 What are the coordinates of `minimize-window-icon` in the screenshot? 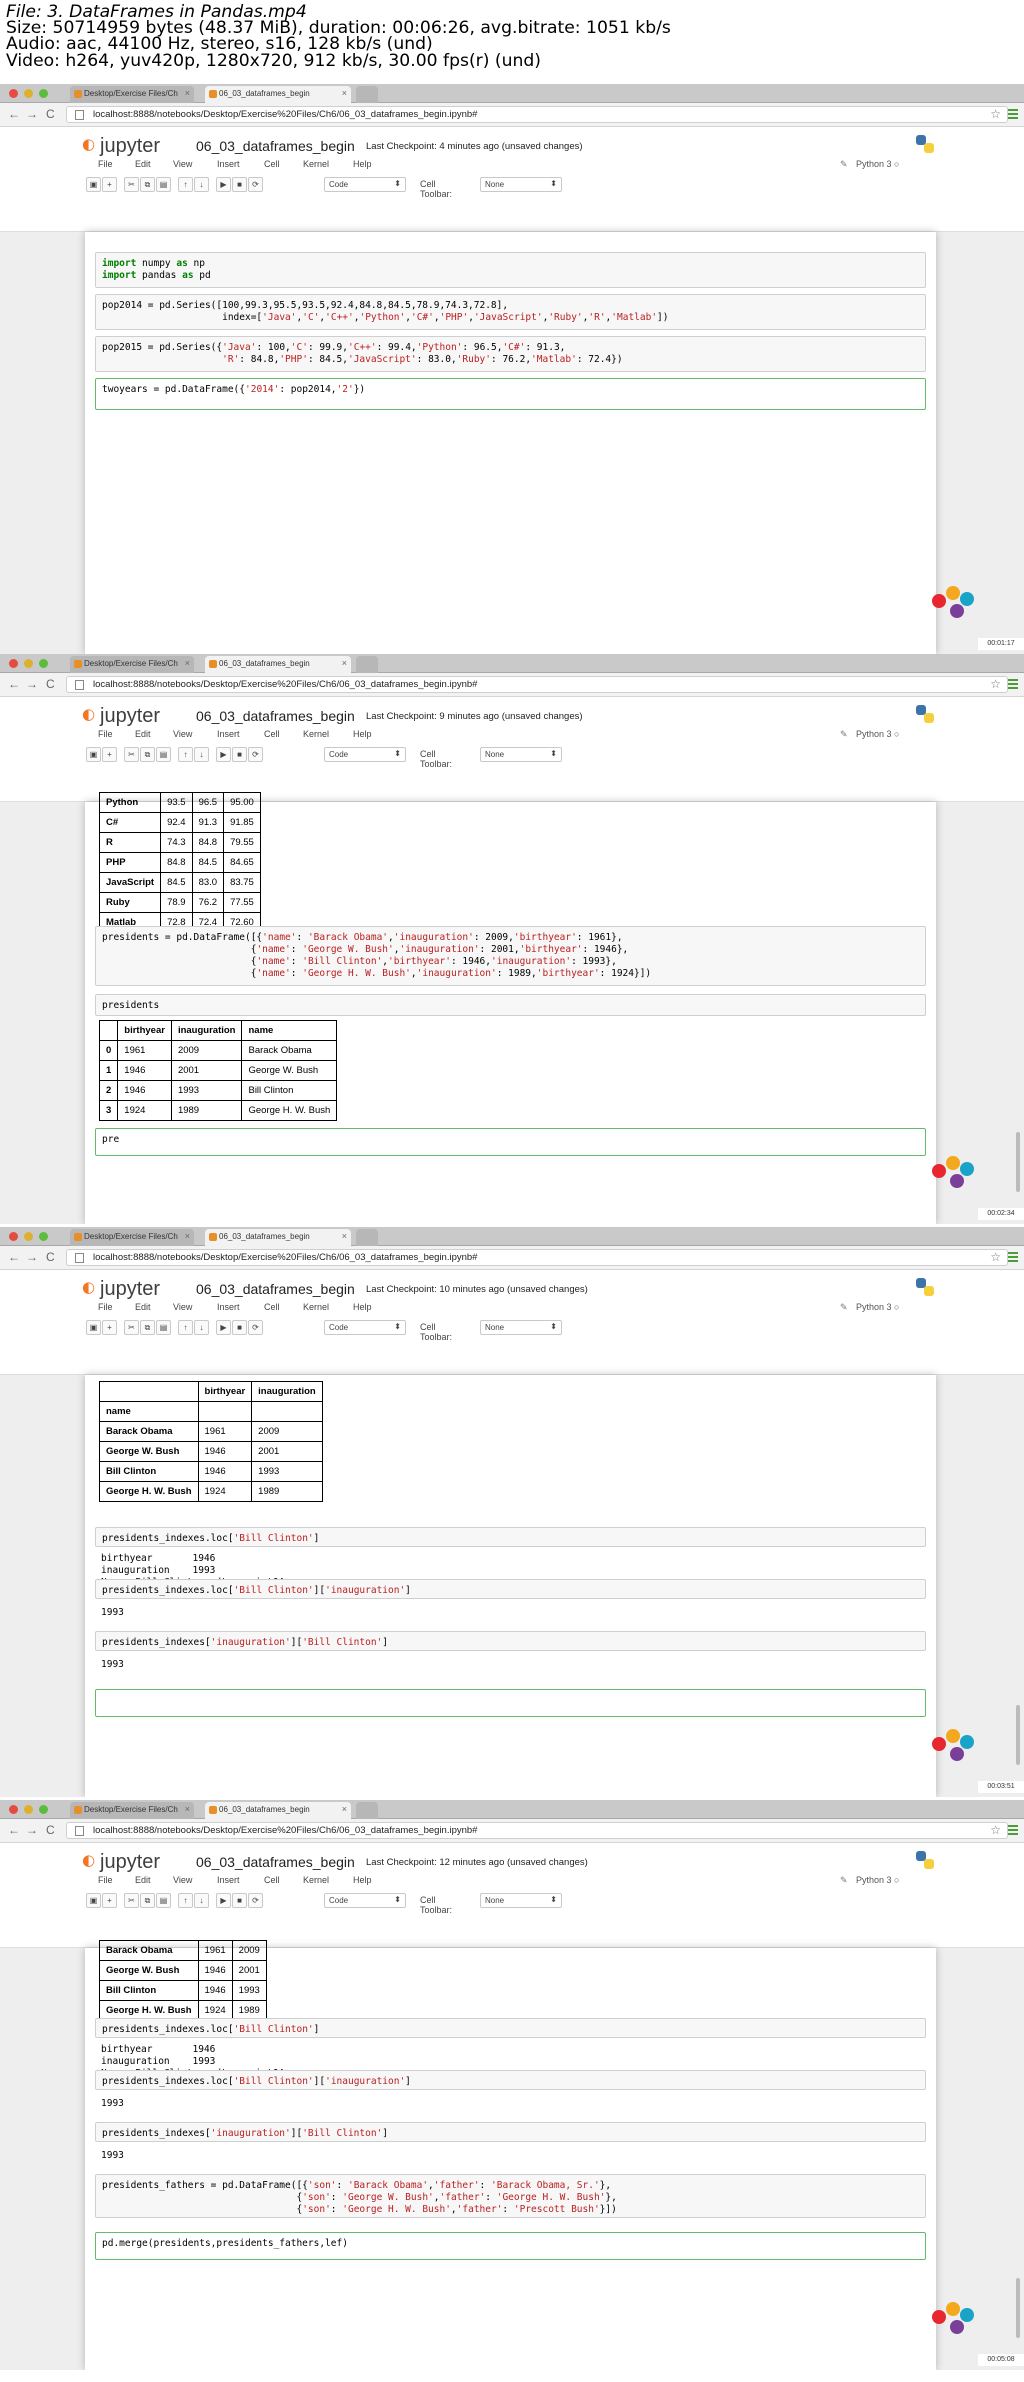 It's located at (28, 663).